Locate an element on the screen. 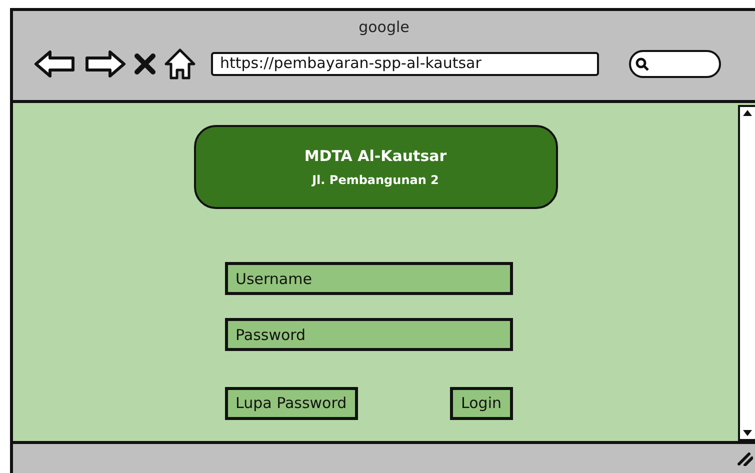 The width and height of the screenshot is (755, 473). resize-grip-icon is located at coordinates (745, 458).